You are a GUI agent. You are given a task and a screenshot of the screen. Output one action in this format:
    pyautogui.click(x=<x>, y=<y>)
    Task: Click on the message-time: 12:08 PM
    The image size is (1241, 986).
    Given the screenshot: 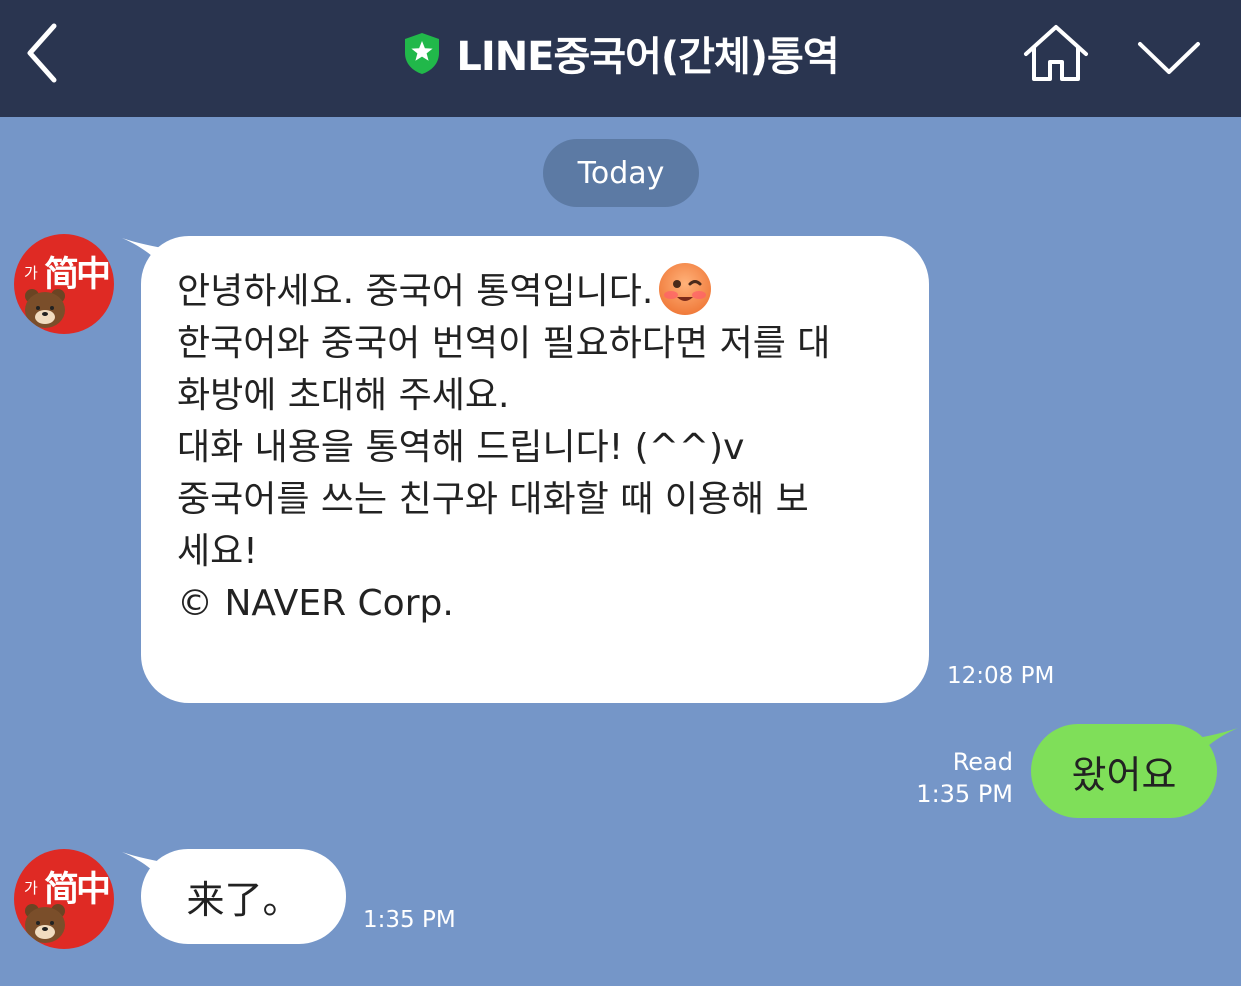 What is the action you would take?
    pyautogui.click(x=1001, y=676)
    